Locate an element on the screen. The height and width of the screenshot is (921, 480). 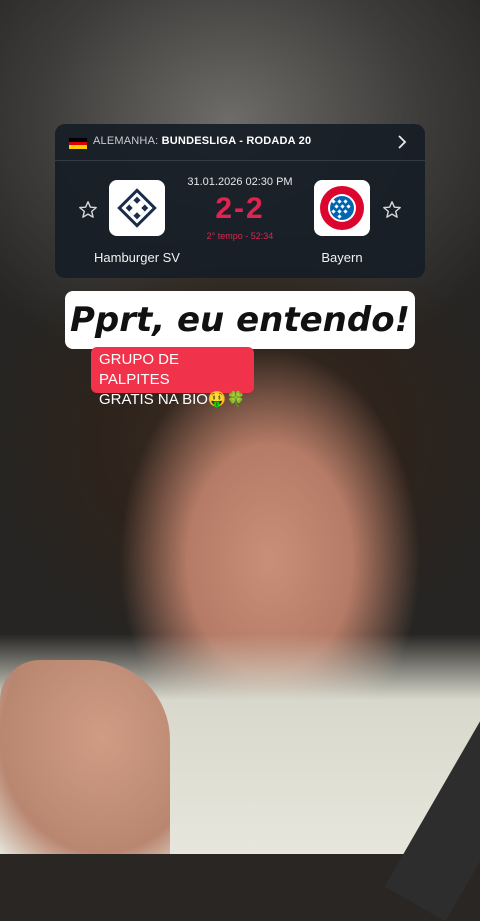
home-team-name: Hamburger SV is located at coordinates (137, 257).